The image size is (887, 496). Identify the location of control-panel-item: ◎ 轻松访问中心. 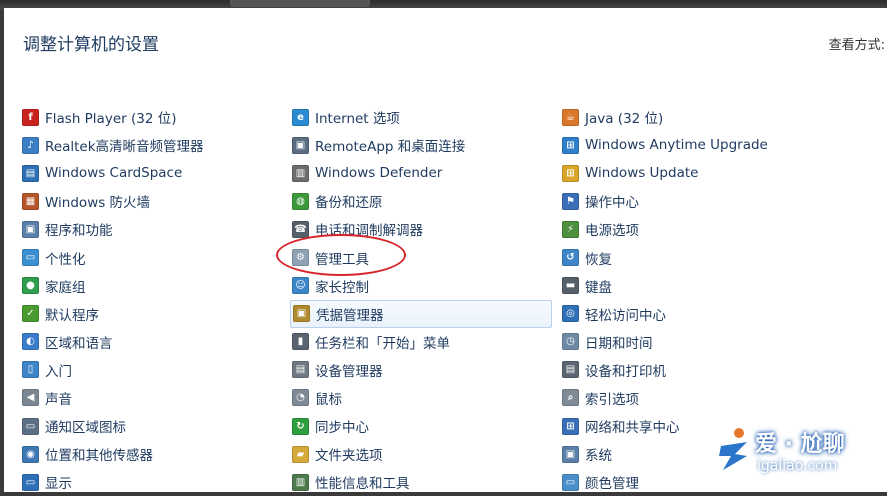
(691, 314).